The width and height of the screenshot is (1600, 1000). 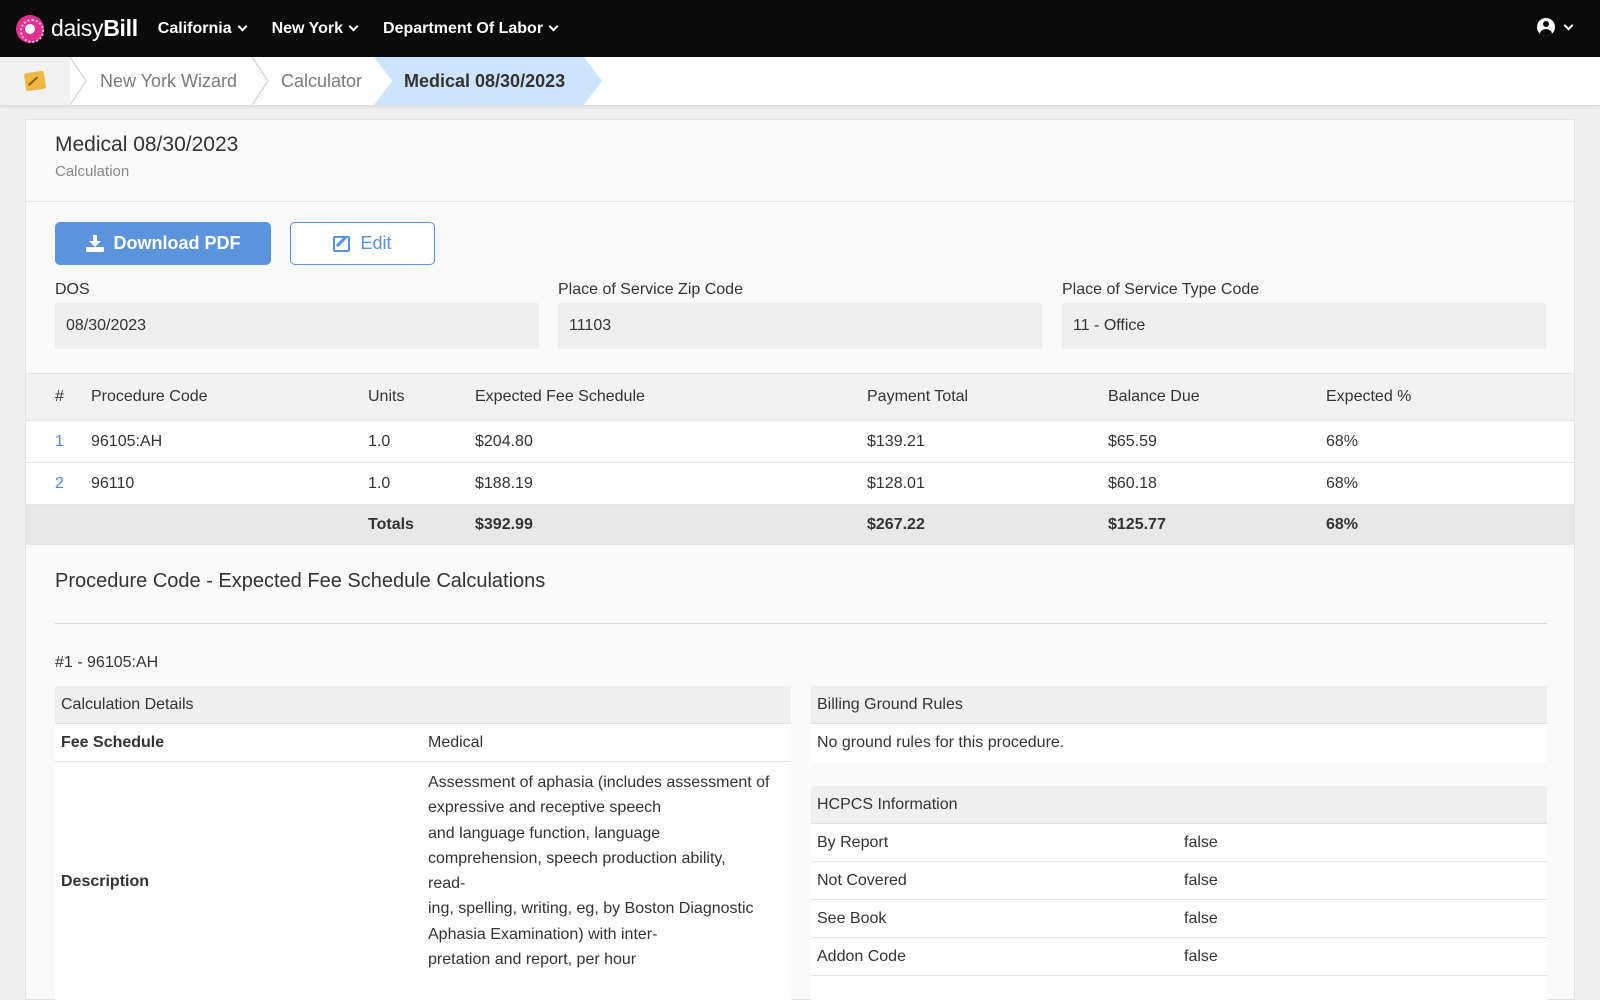 What do you see at coordinates (543, 934) in the screenshot?
I see `description-line: Aphasia Examination) with inter-` at bounding box center [543, 934].